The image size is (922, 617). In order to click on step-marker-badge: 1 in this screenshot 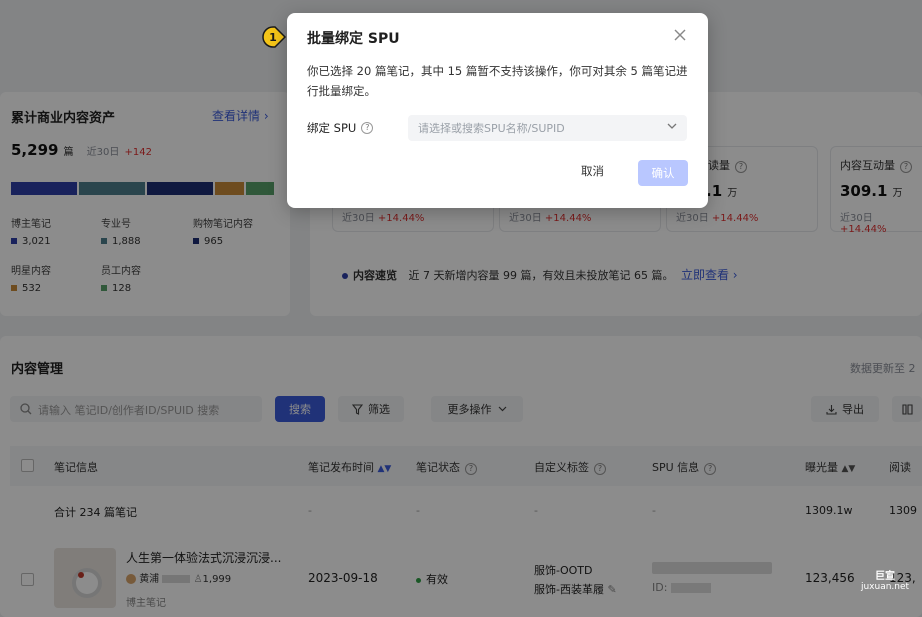, I will do `click(274, 37)`.